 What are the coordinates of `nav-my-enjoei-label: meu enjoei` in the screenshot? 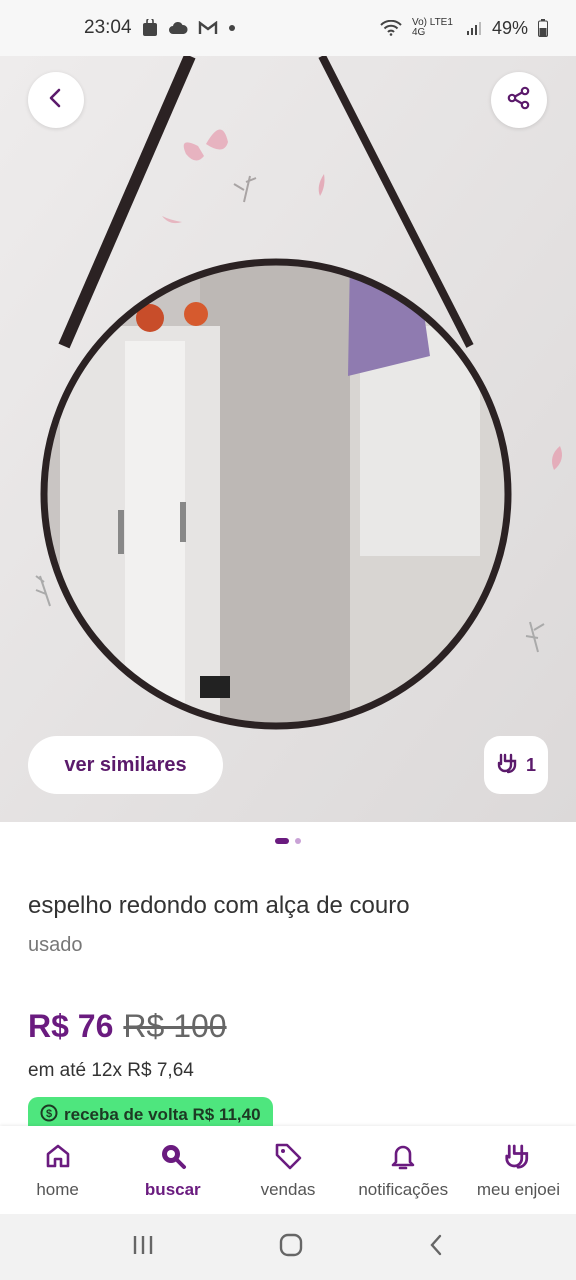 It's located at (518, 1189).